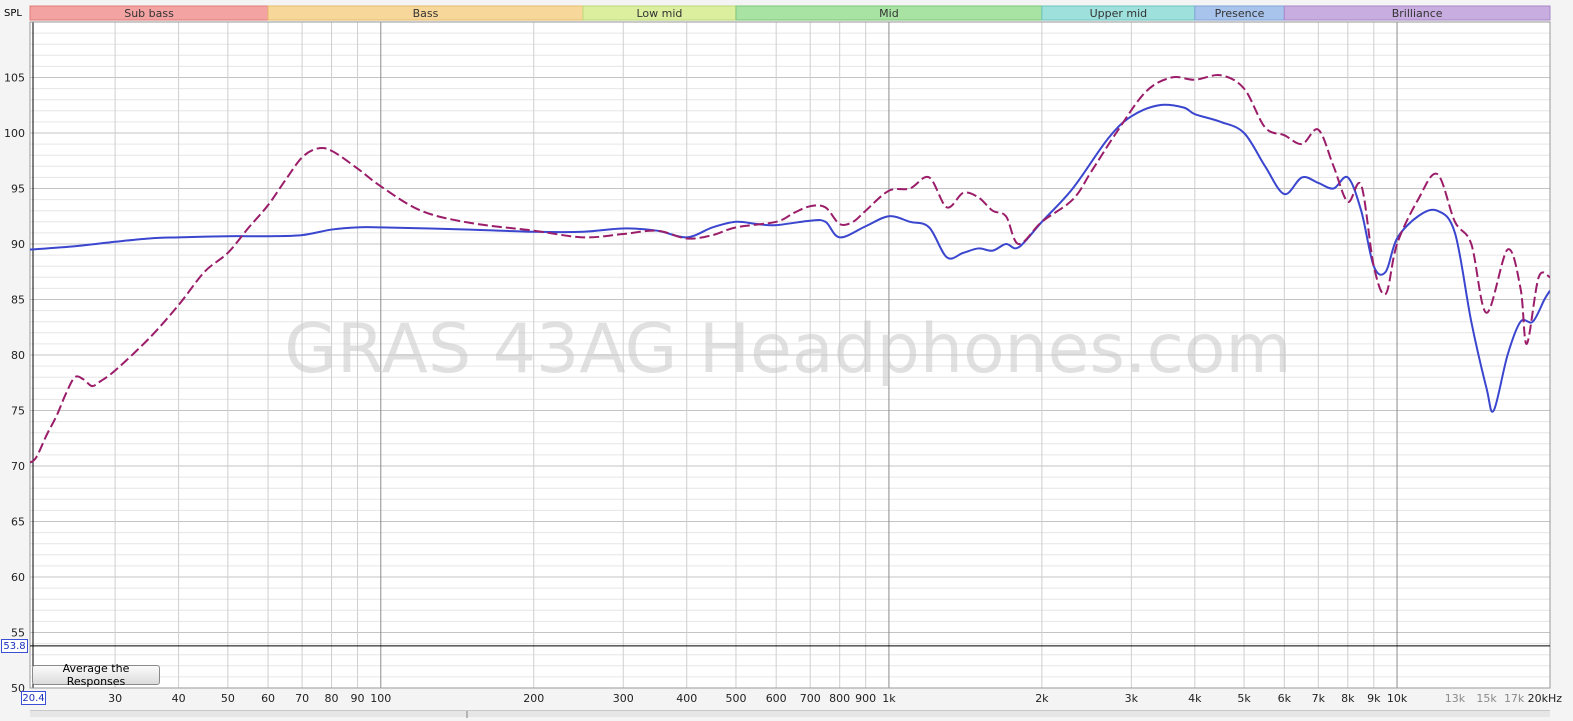  What do you see at coordinates (18, 577) in the screenshot?
I see `y-tick-label: 60` at bounding box center [18, 577].